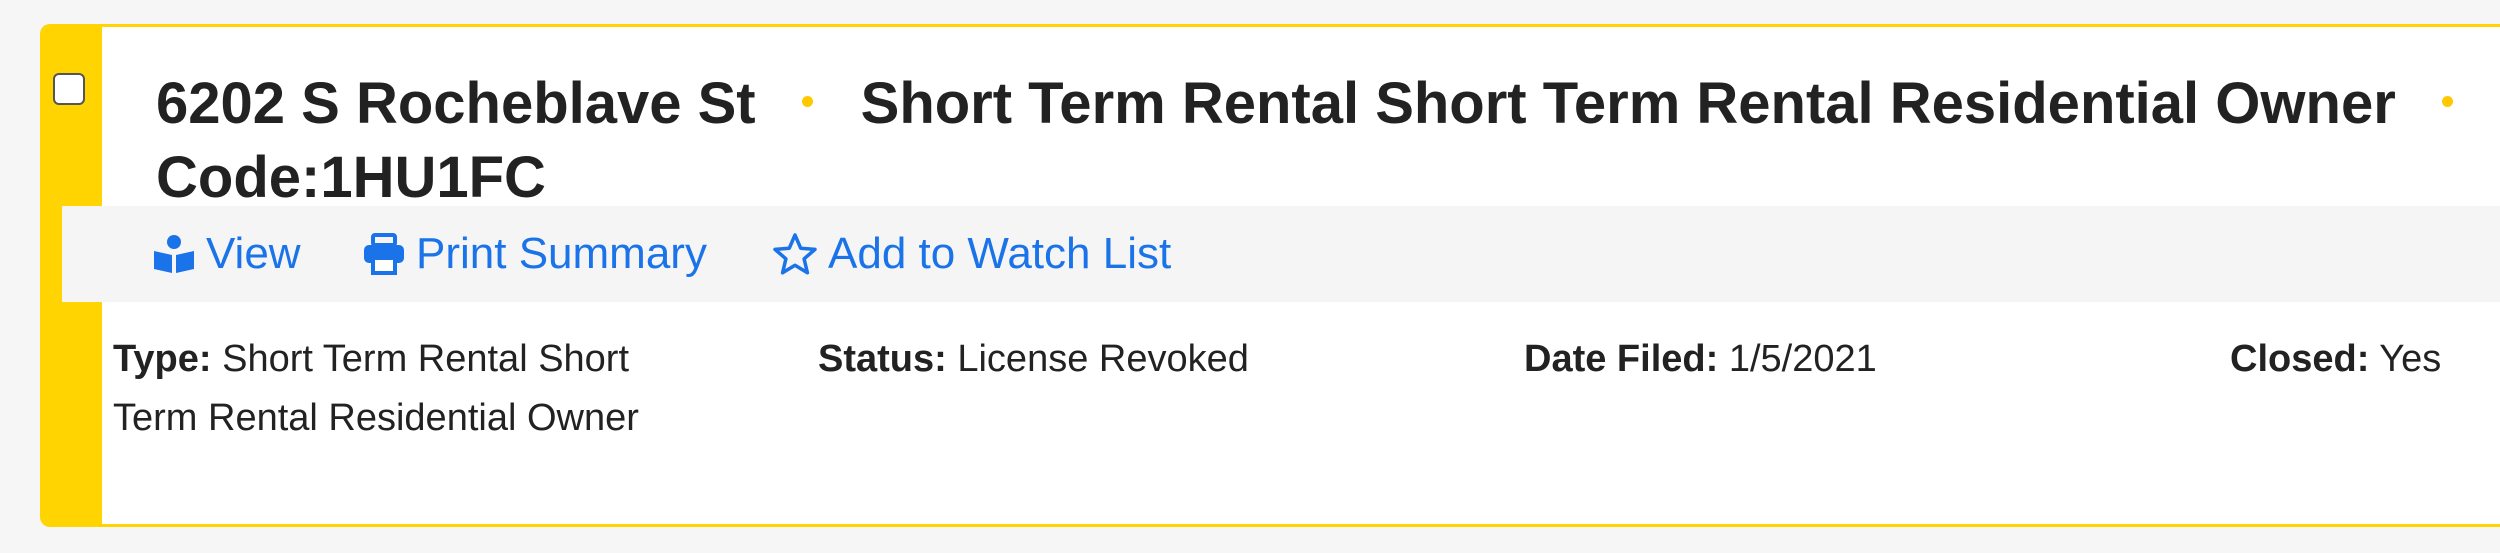  What do you see at coordinates (456, 103) in the screenshot?
I see `record-address: 6202 S Rocheblave St` at bounding box center [456, 103].